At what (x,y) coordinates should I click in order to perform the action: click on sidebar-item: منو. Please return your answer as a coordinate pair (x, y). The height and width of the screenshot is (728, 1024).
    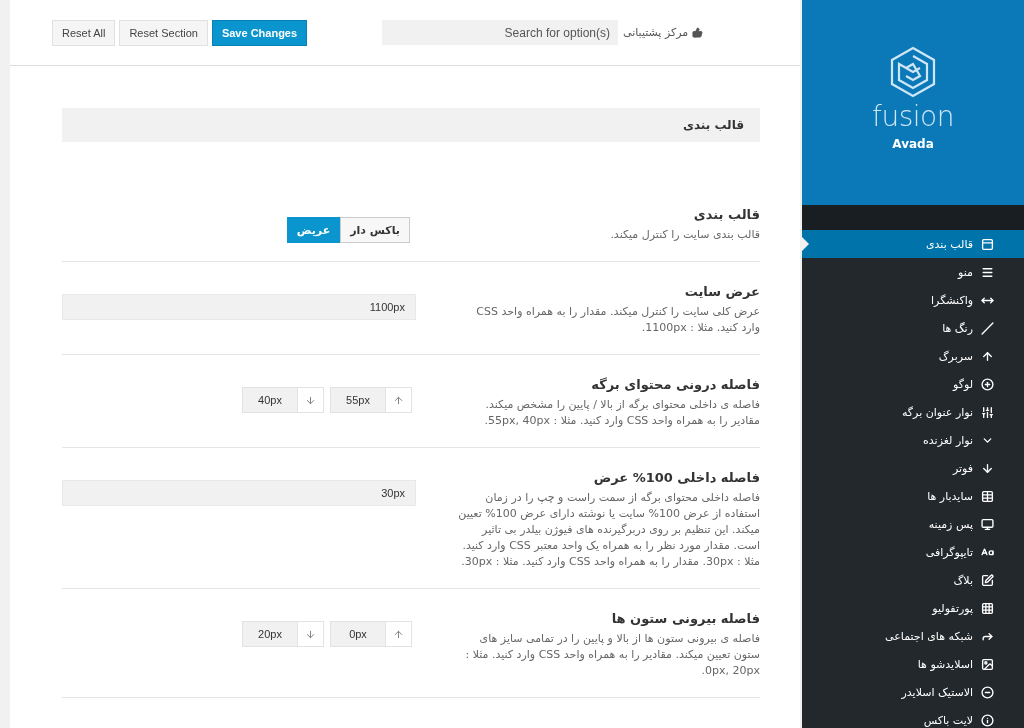
    Looking at the image, I should click on (913, 272).